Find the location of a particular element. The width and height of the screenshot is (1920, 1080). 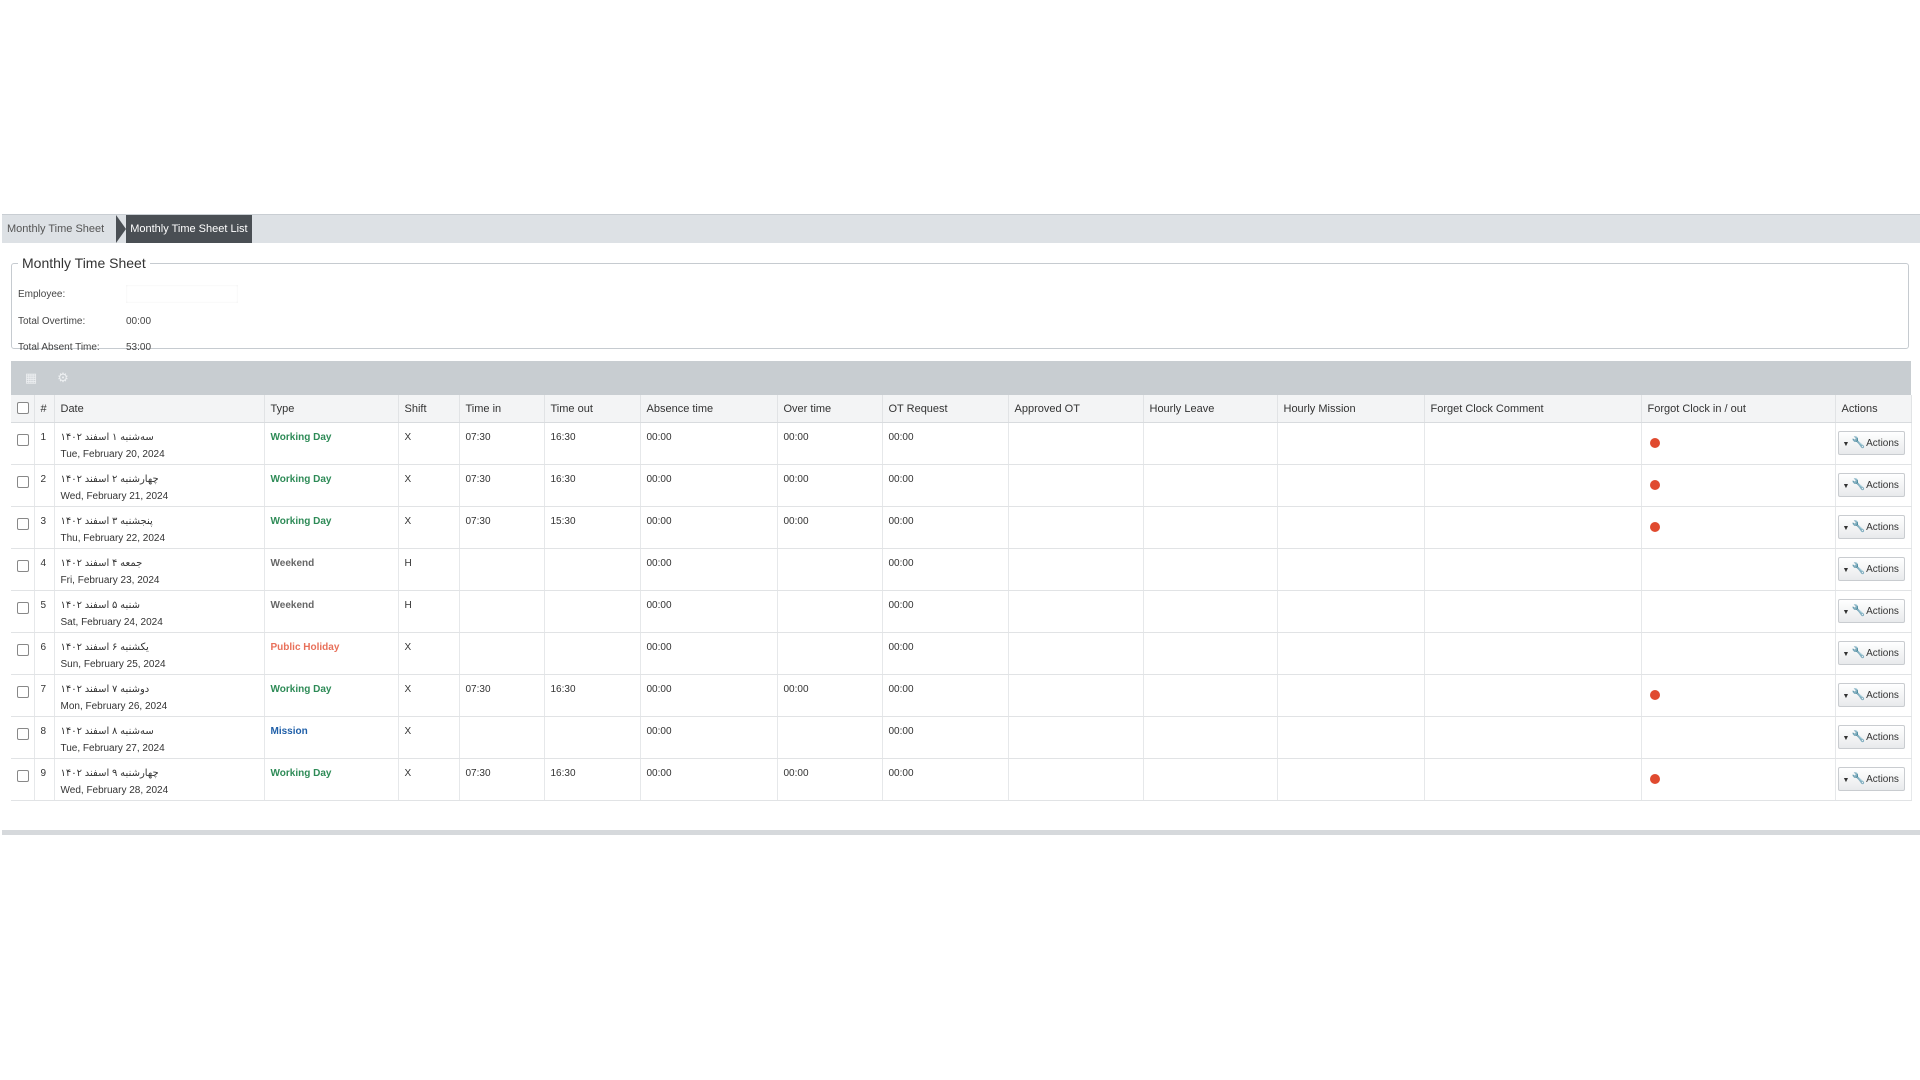

col-absence-time: Absence time is located at coordinates (709, 409).